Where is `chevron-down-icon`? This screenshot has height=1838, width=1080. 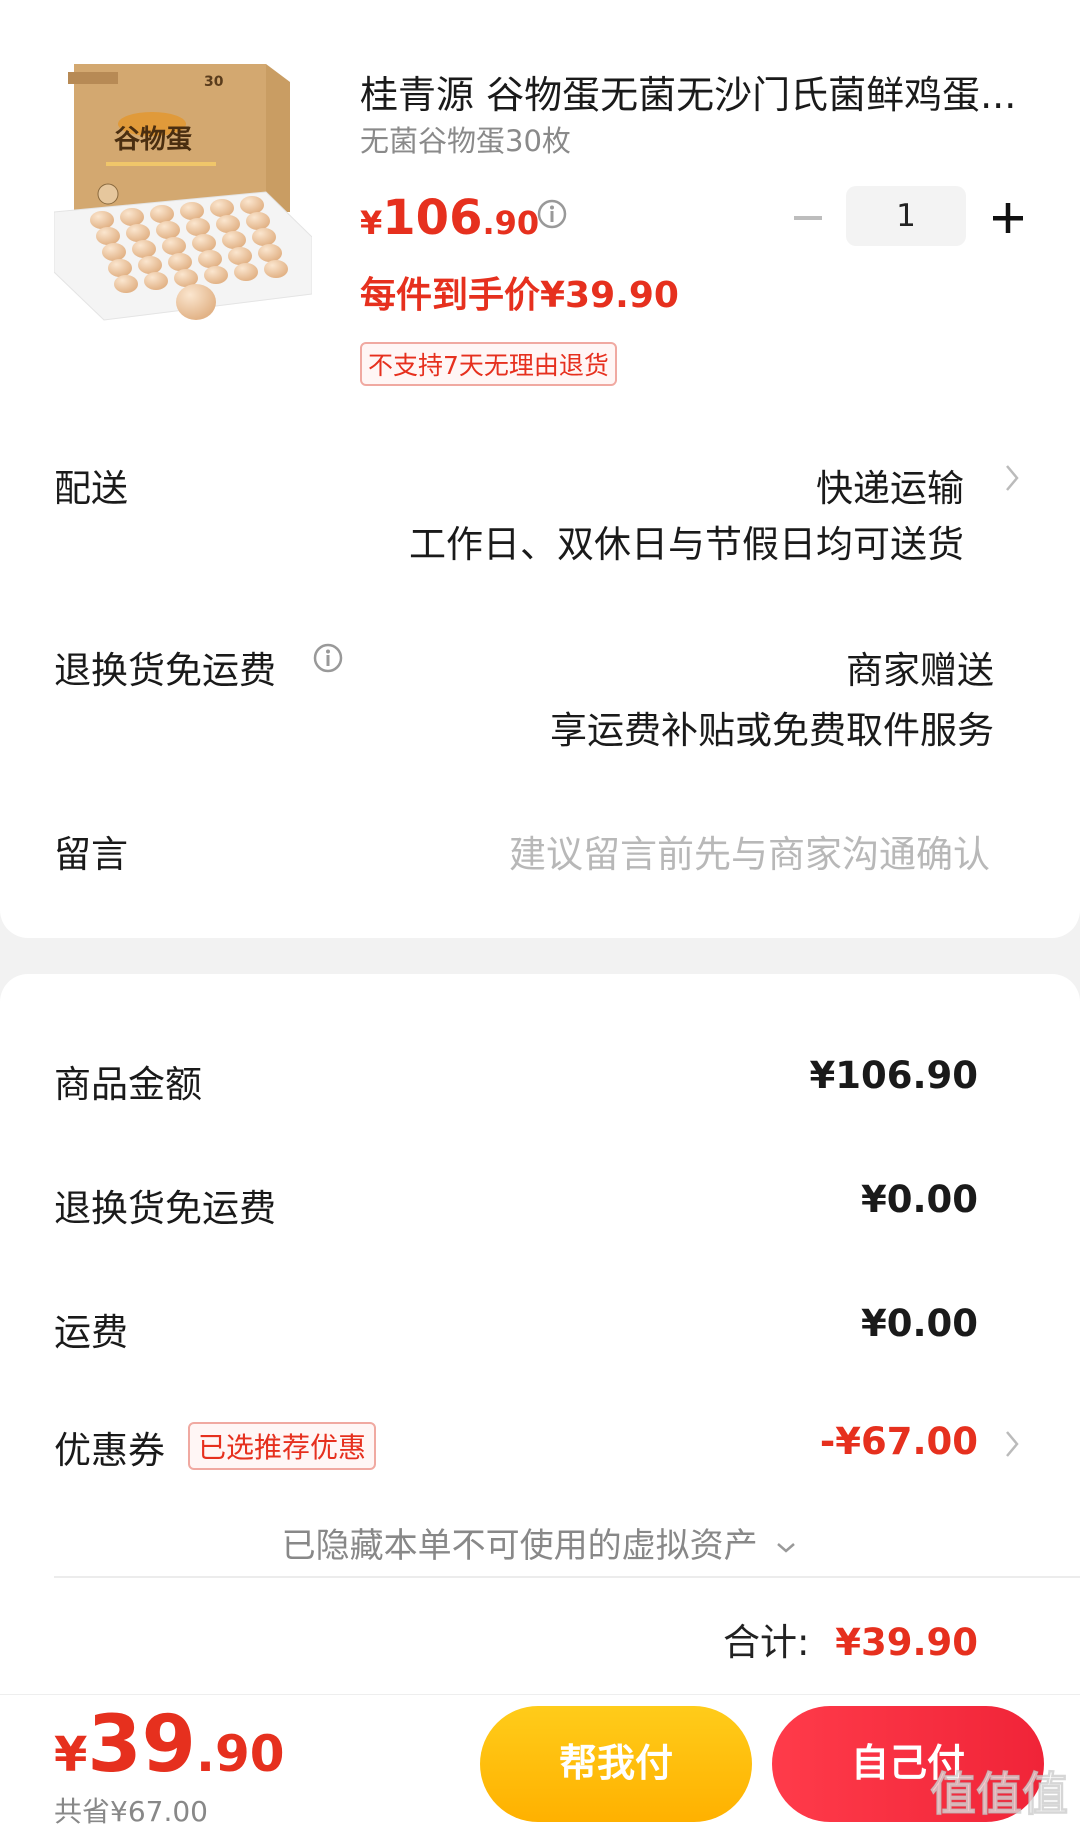
chevron-down-icon is located at coordinates (786, 1547).